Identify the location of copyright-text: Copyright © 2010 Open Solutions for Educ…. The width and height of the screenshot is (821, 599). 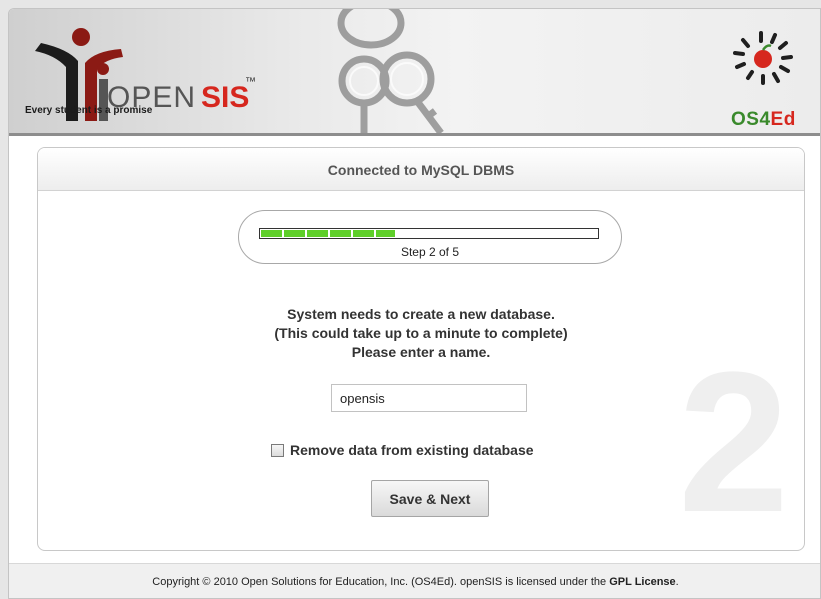
(379, 582).